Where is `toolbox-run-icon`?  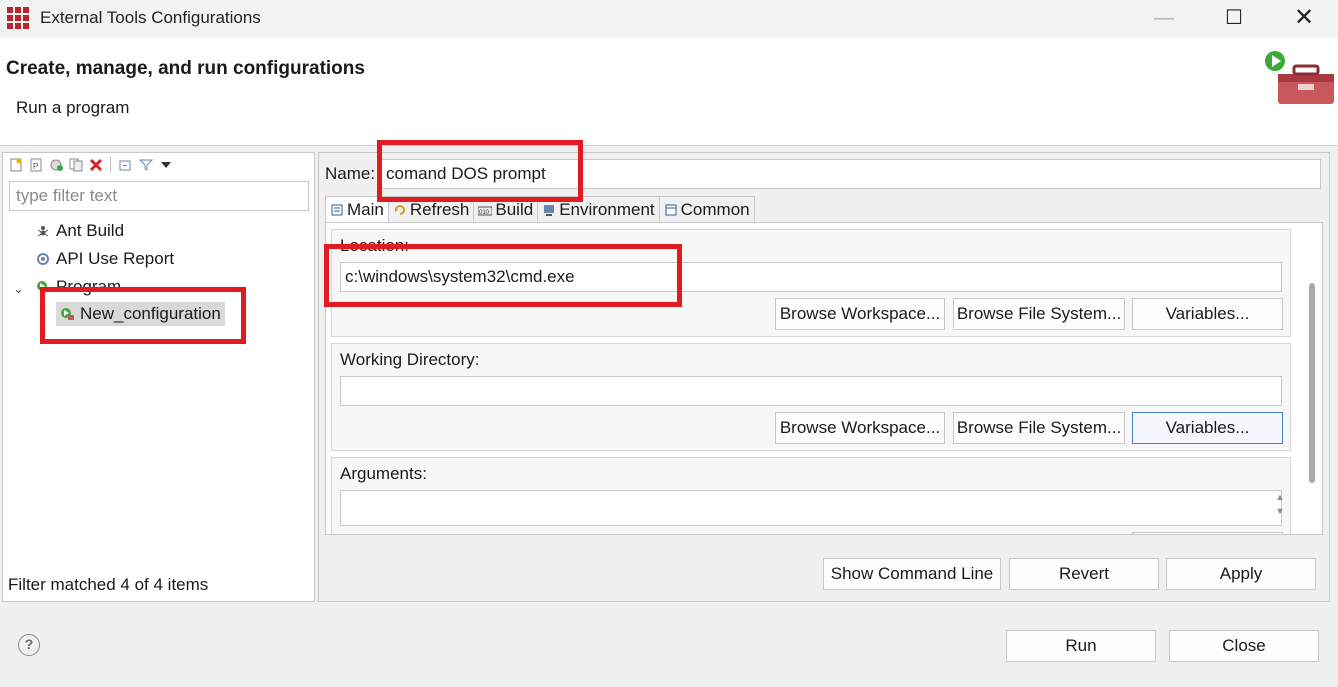 toolbox-run-icon is located at coordinates (1299, 77).